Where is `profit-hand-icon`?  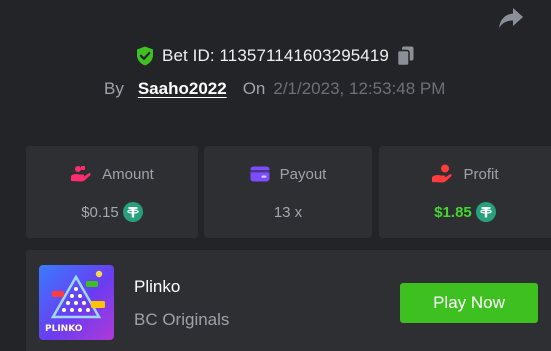
profit-hand-icon is located at coordinates (442, 173).